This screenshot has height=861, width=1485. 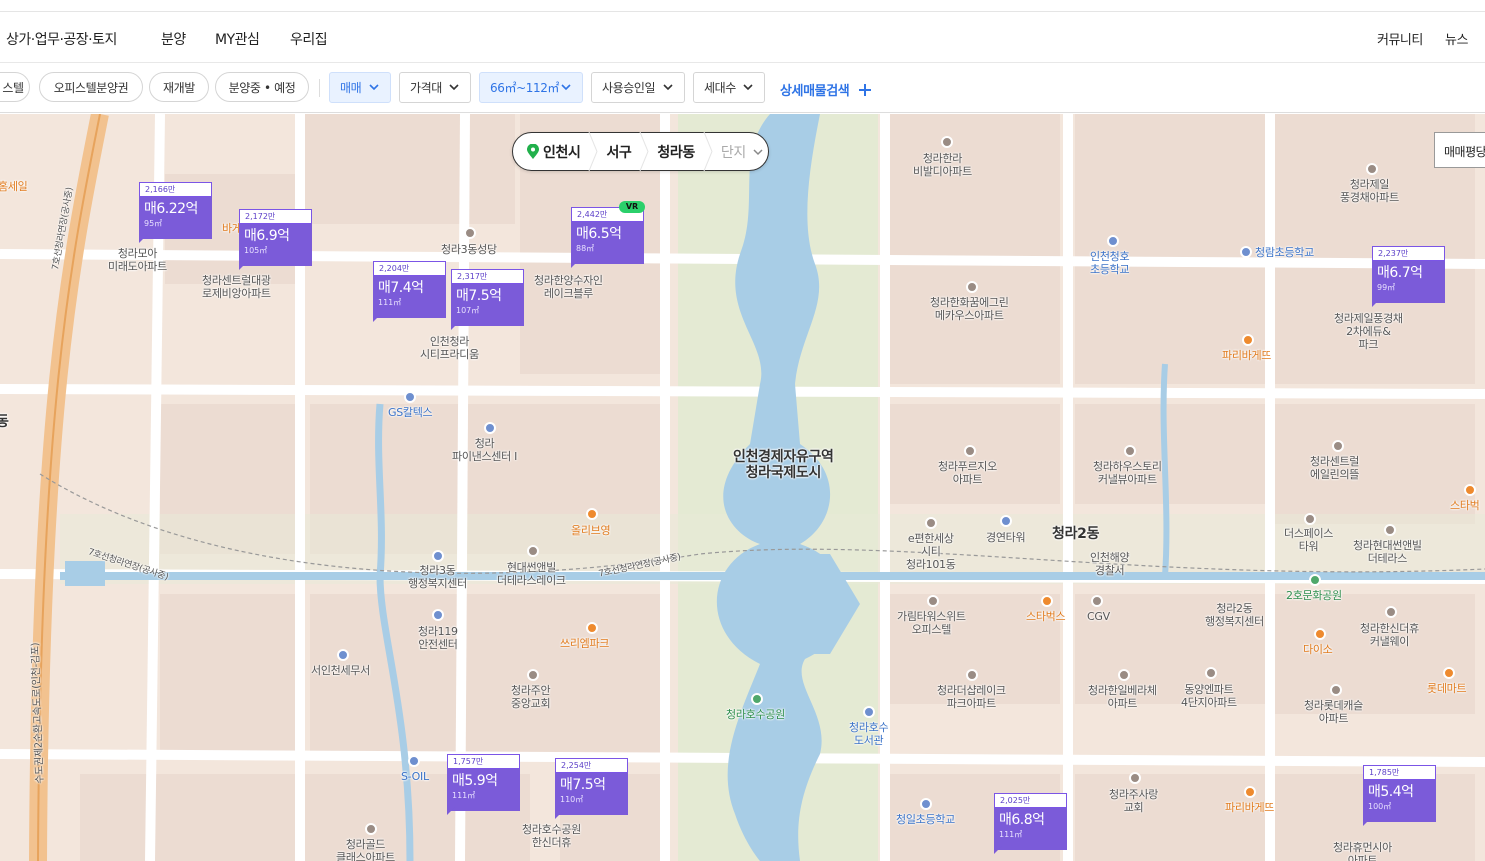 I want to click on top-strip, so click(x=742, y=6).